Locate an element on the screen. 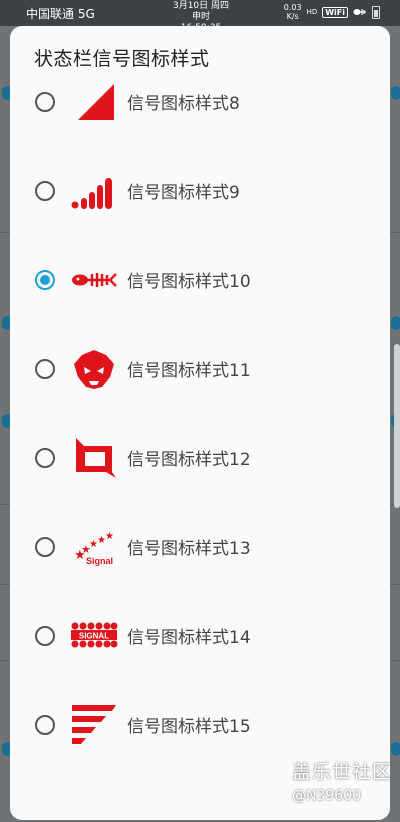 The height and width of the screenshot is (822, 400). wifi-icon: WiFi is located at coordinates (335, 12).